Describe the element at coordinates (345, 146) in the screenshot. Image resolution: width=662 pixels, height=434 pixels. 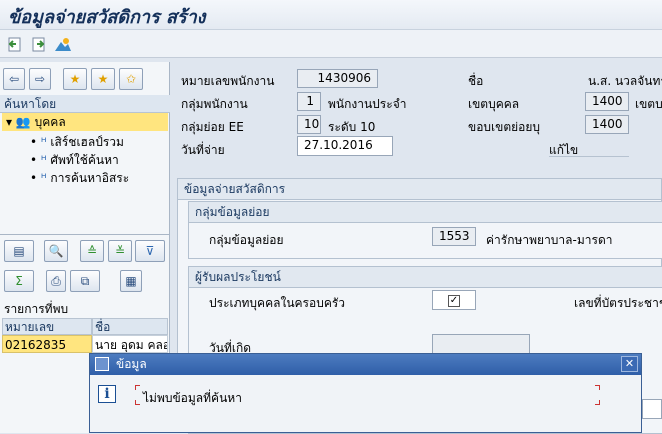
I see `paydate-field: 27.10.2016` at that location.